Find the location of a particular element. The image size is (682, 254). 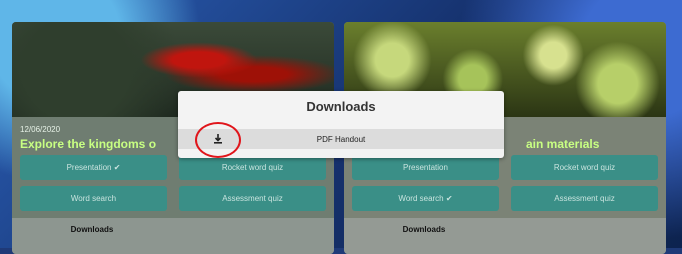

modal-title: Downloads is located at coordinates (341, 106).